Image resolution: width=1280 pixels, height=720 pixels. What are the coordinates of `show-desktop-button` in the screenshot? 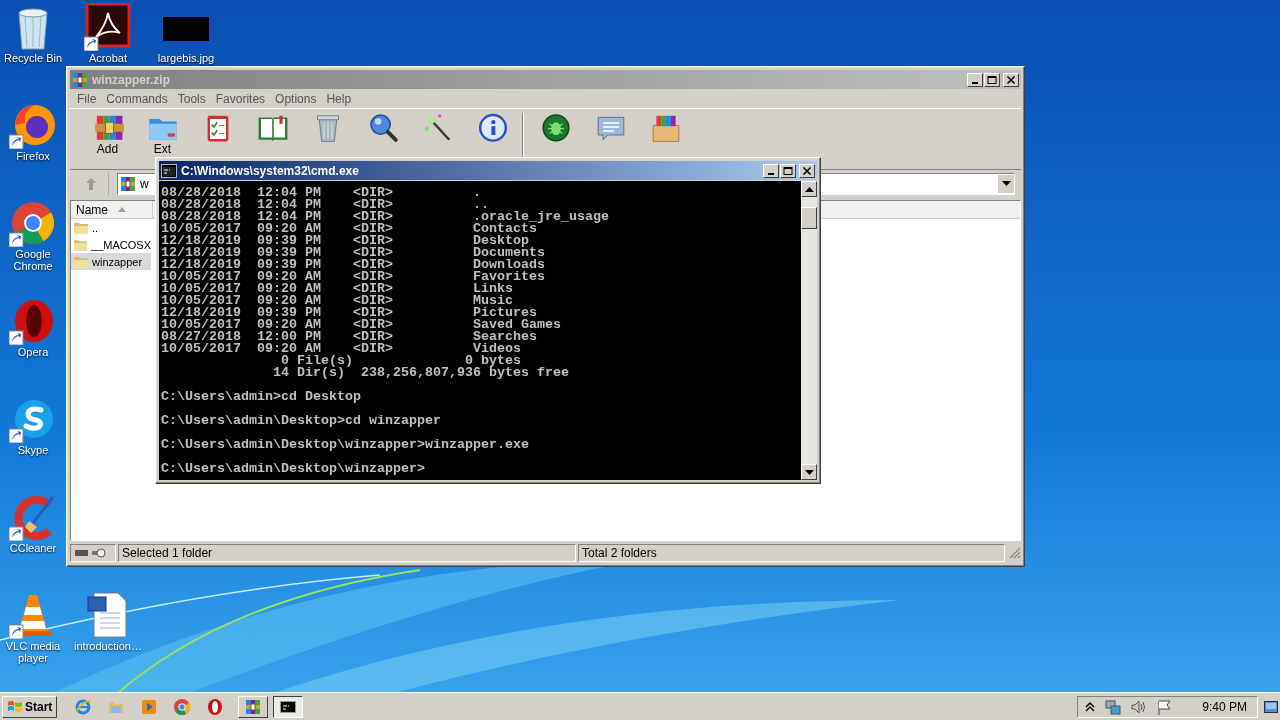 It's located at (1271, 706).